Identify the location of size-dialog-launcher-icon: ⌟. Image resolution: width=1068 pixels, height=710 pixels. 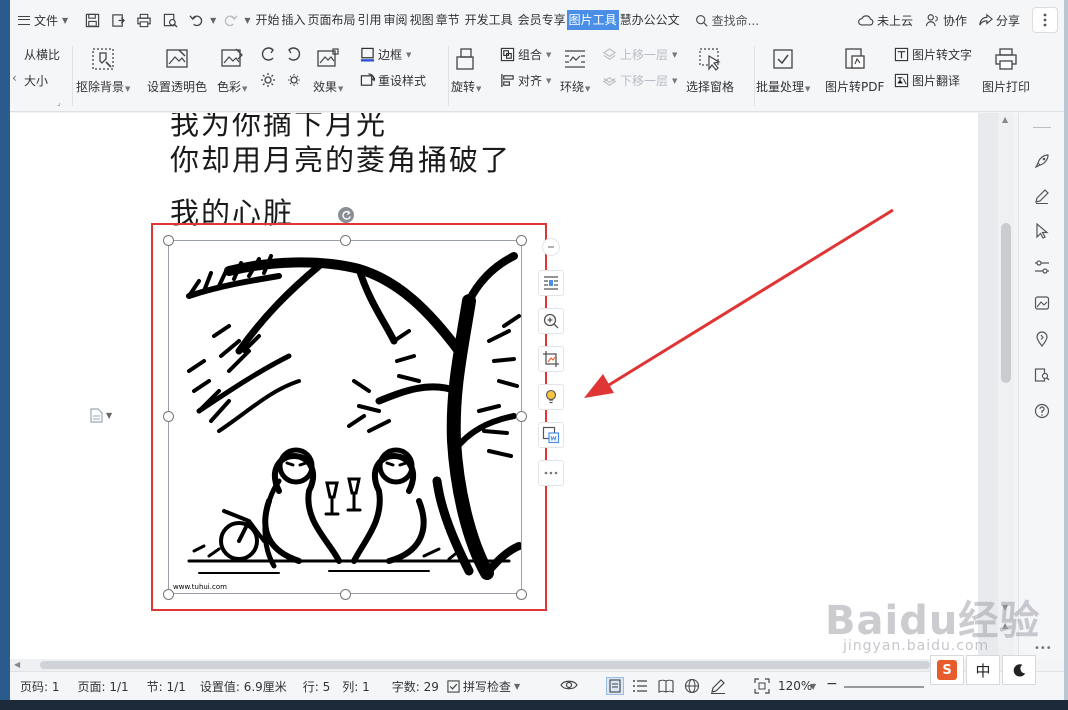
(59, 102).